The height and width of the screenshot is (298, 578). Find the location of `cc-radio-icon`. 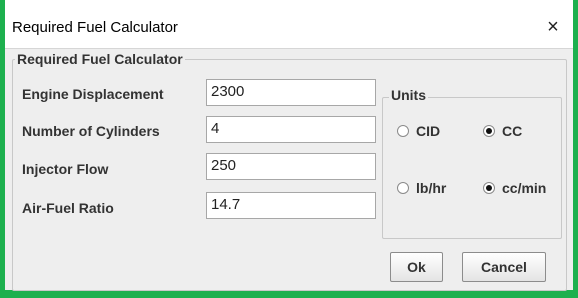

cc-radio-icon is located at coordinates (489, 131).